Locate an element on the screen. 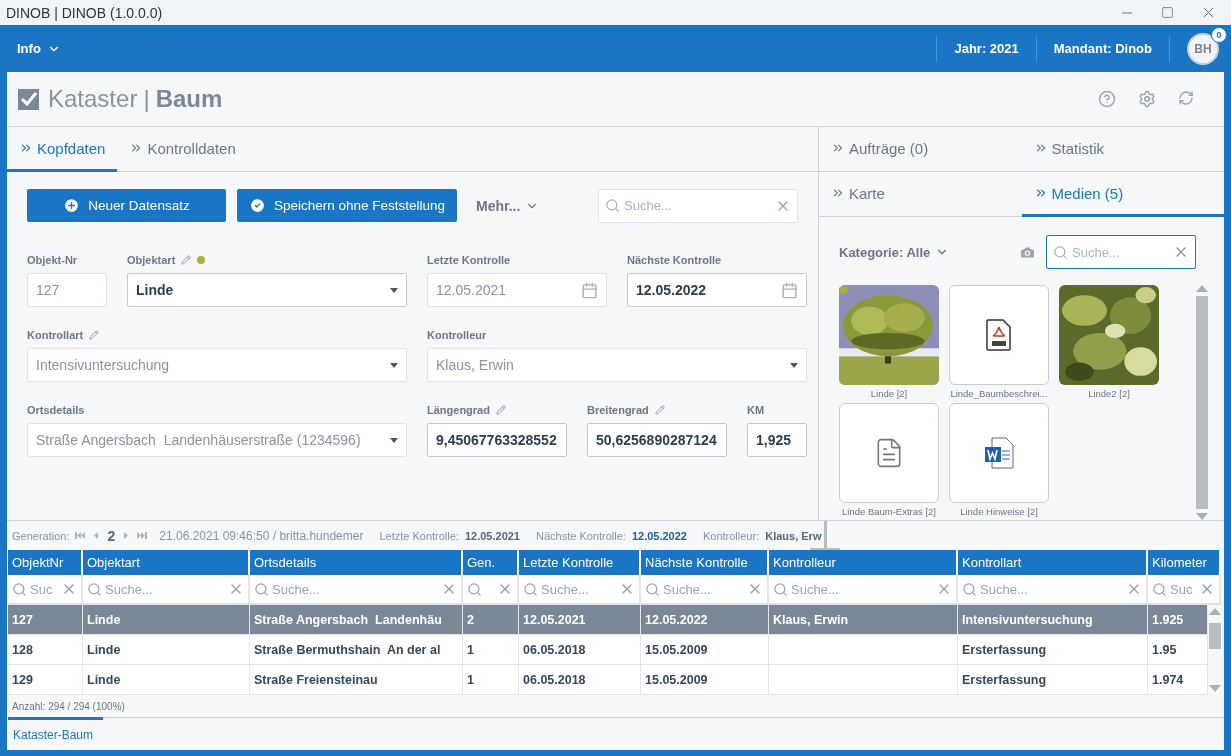 Image resolution: width=1231 pixels, height=756 pixels. info-label: Kontrolleur: is located at coordinates (731, 535).